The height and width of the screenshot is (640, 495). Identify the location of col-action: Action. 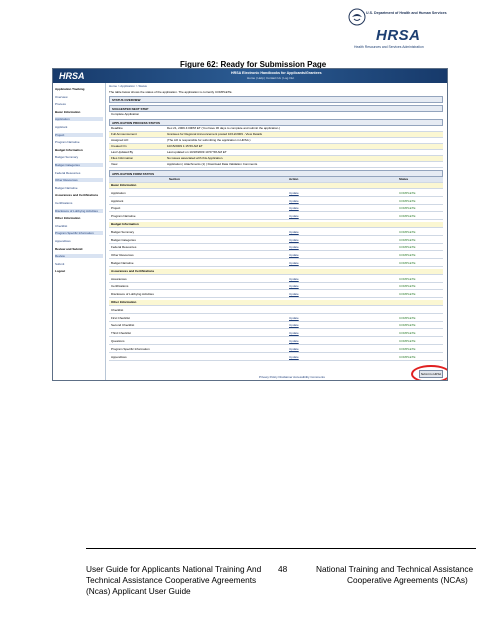
(294, 179).